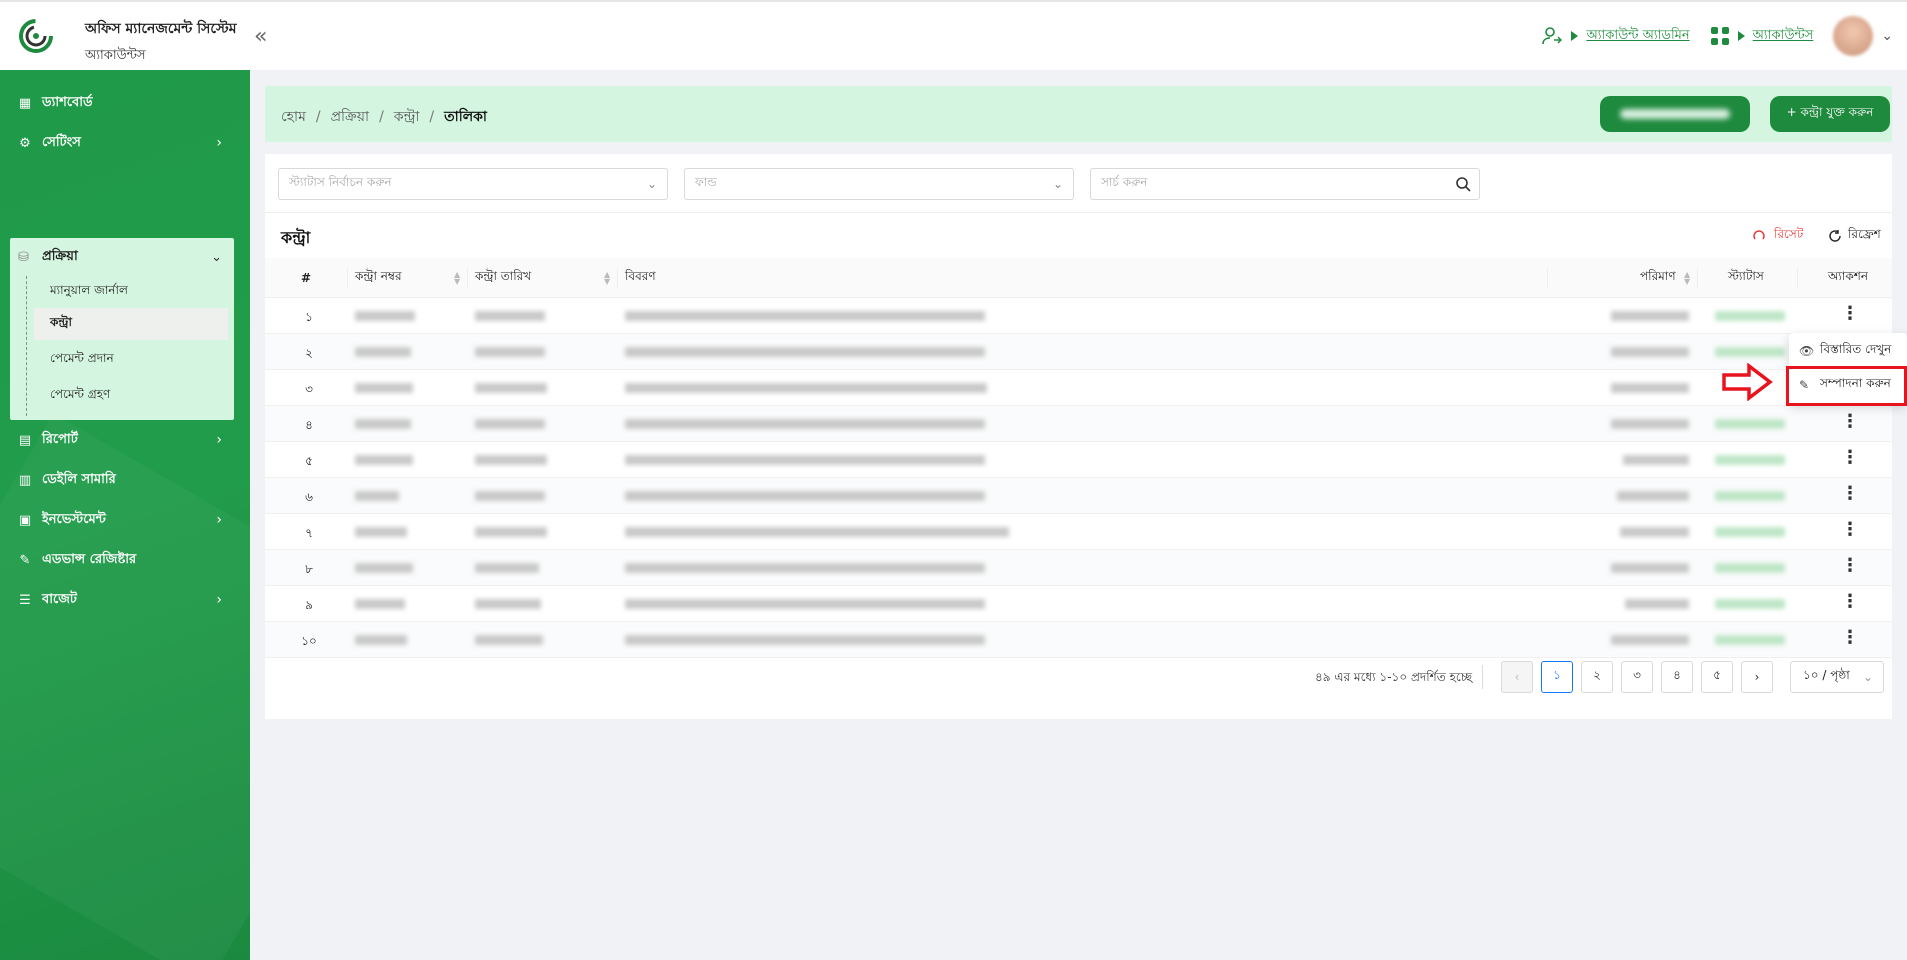 The width and height of the screenshot is (1907, 960). I want to click on breadcrumb-contra: কন্ট্রা, so click(407, 117).